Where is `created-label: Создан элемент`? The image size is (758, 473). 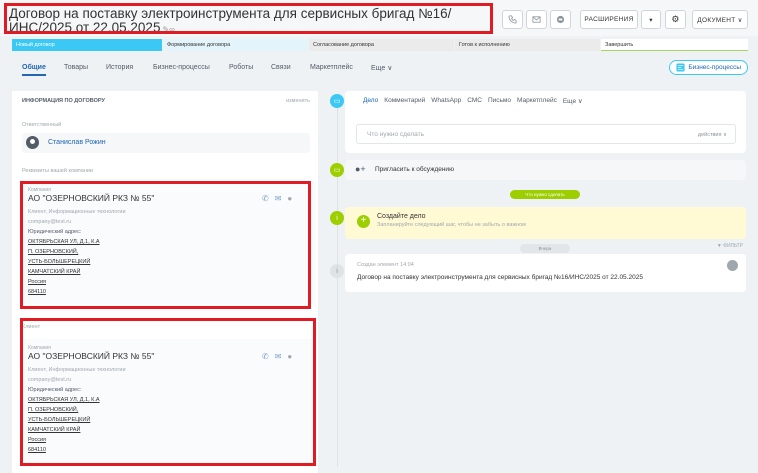 created-label: Создан элемент is located at coordinates (378, 265).